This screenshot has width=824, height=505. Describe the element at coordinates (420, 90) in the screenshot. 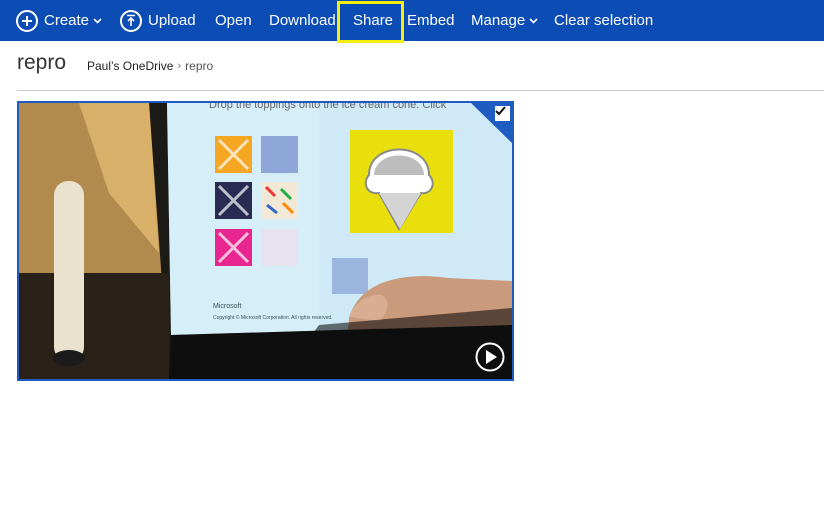

I see `divider` at that location.